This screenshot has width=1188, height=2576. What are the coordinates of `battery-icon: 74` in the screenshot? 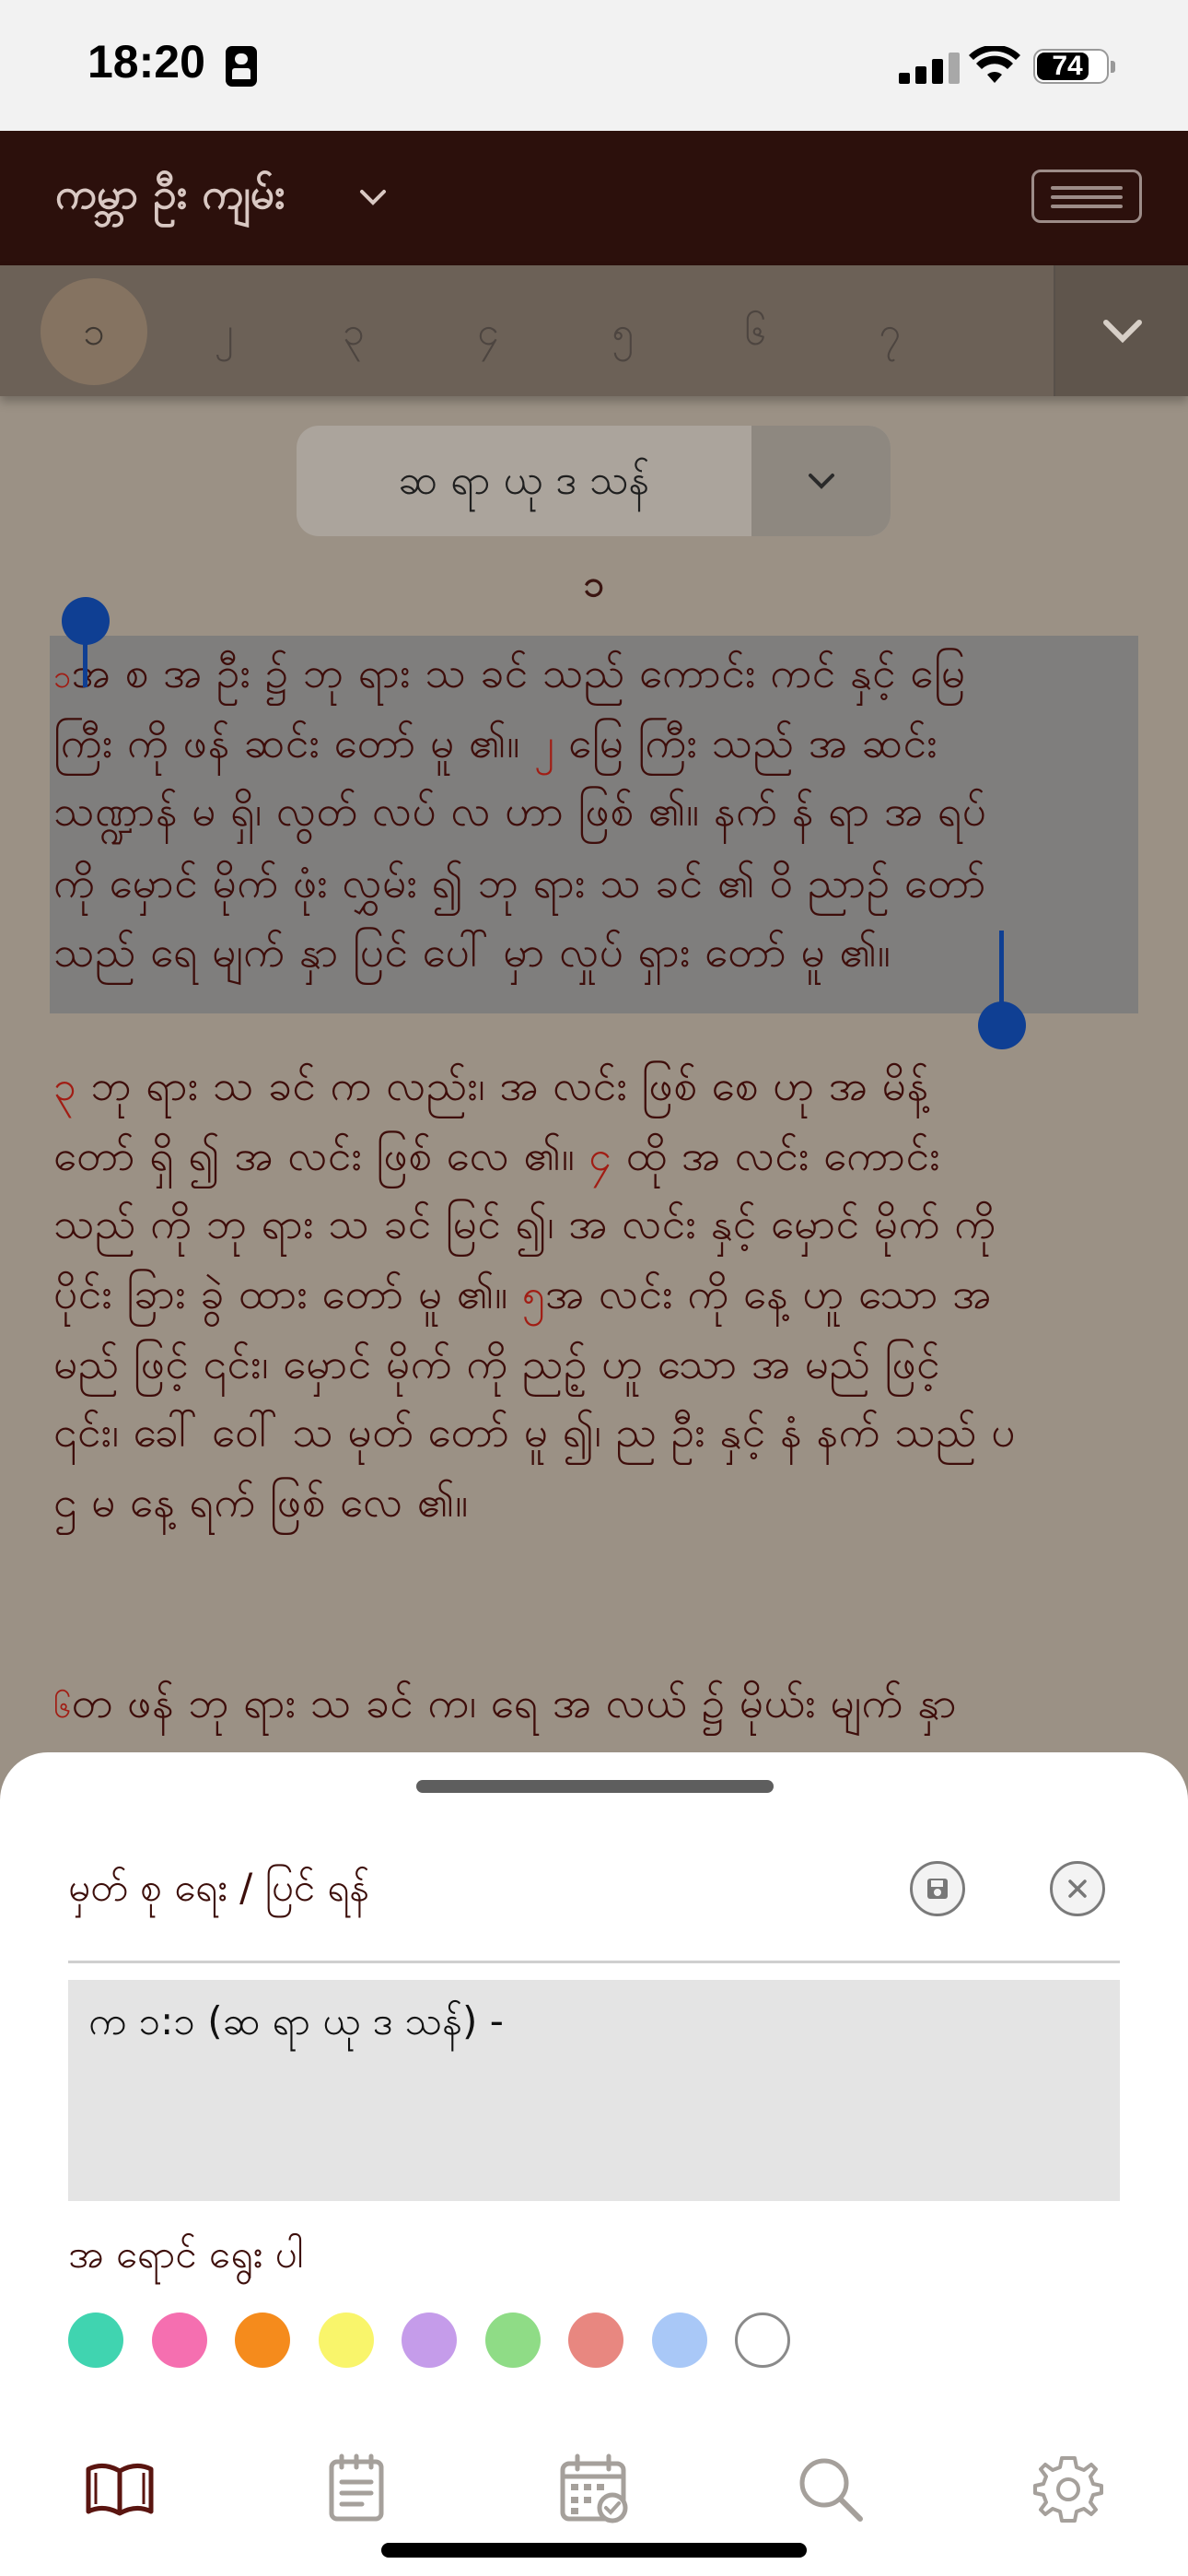 It's located at (1074, 66).